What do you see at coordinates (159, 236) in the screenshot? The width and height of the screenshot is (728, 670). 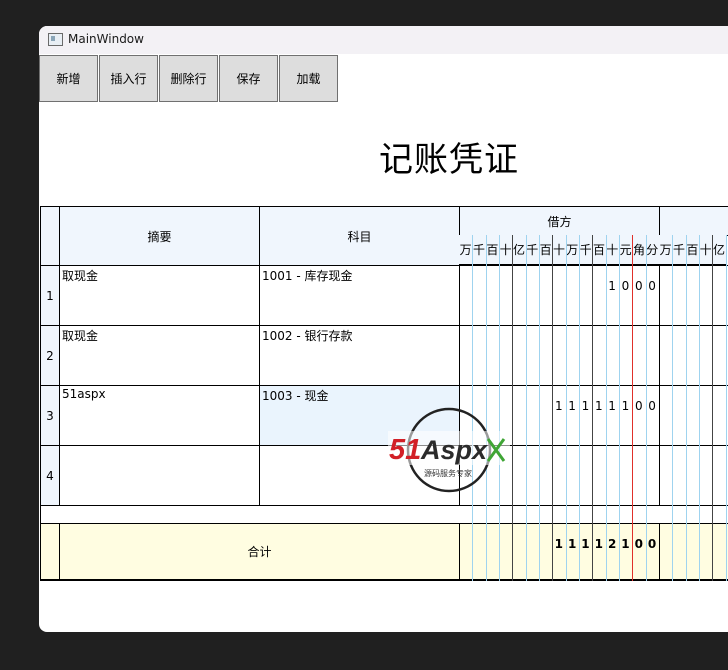 I see `summary-column-header: 摘要` at bounding box center [159, 236].